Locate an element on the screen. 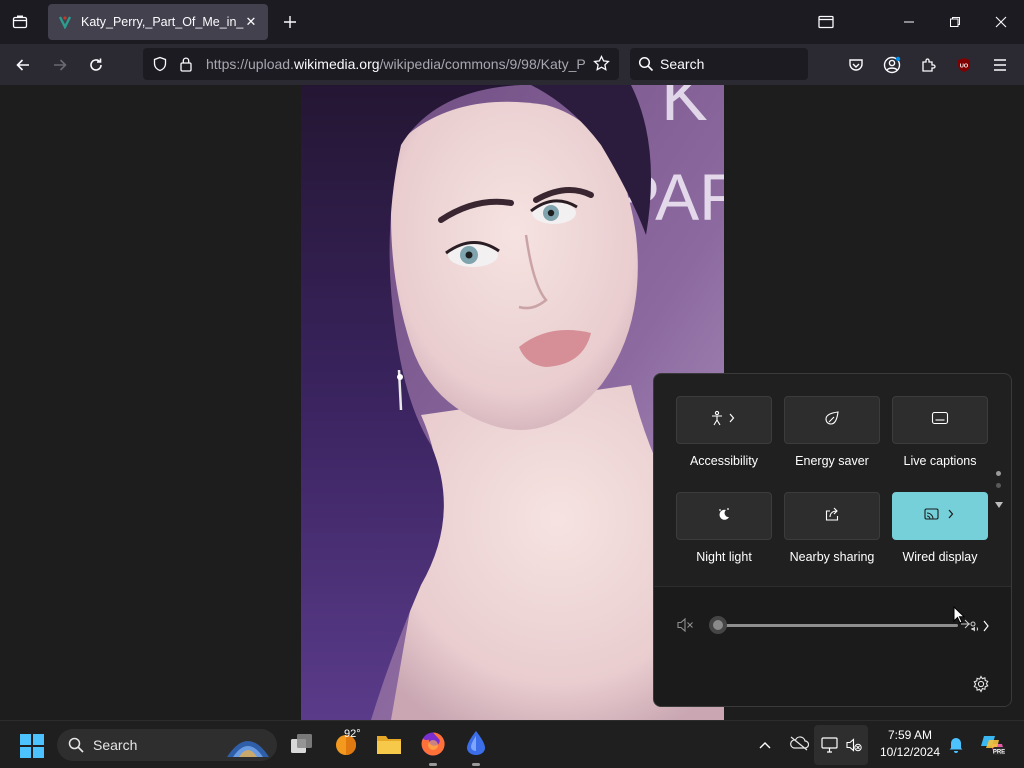 The image size is (1024, 768). reload-button is located at coordinates (96, 65).